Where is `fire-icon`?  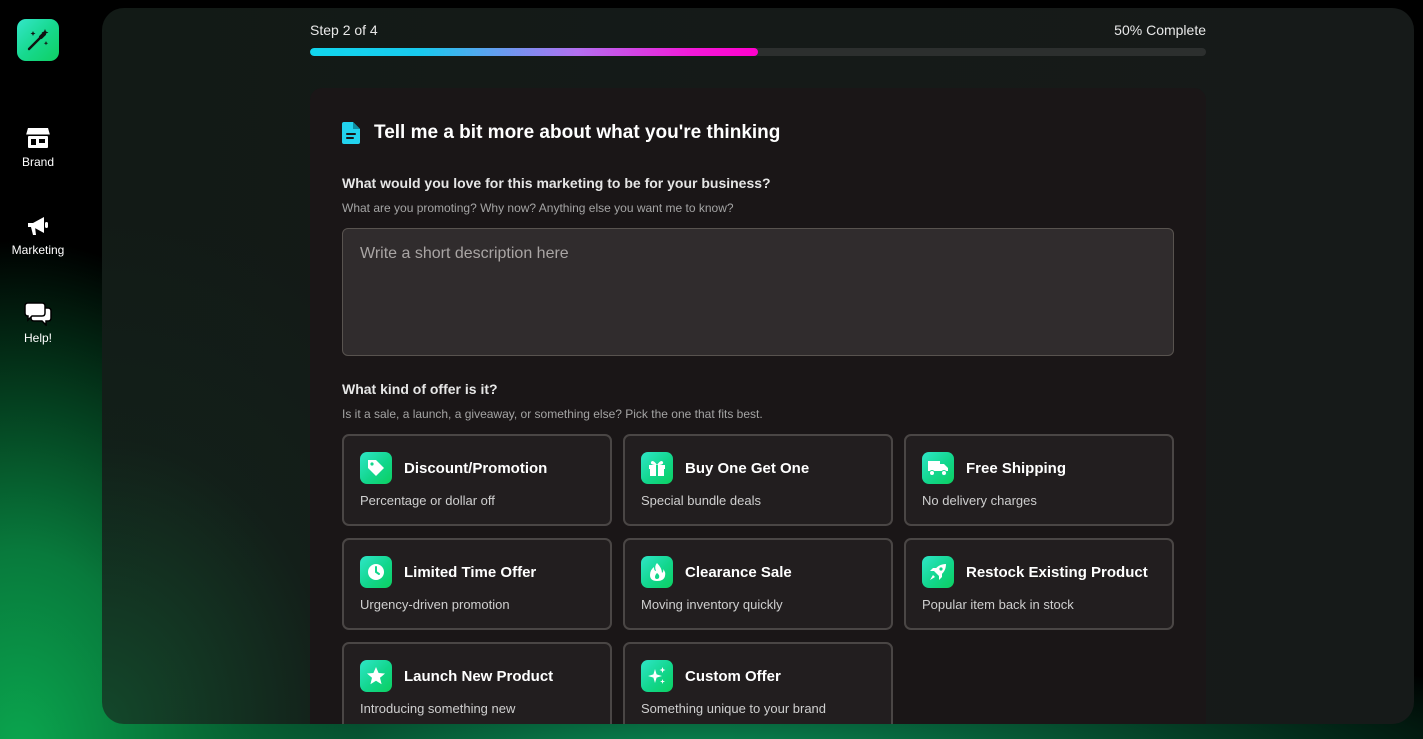 fire-icon is located at coordinates (657, 572).